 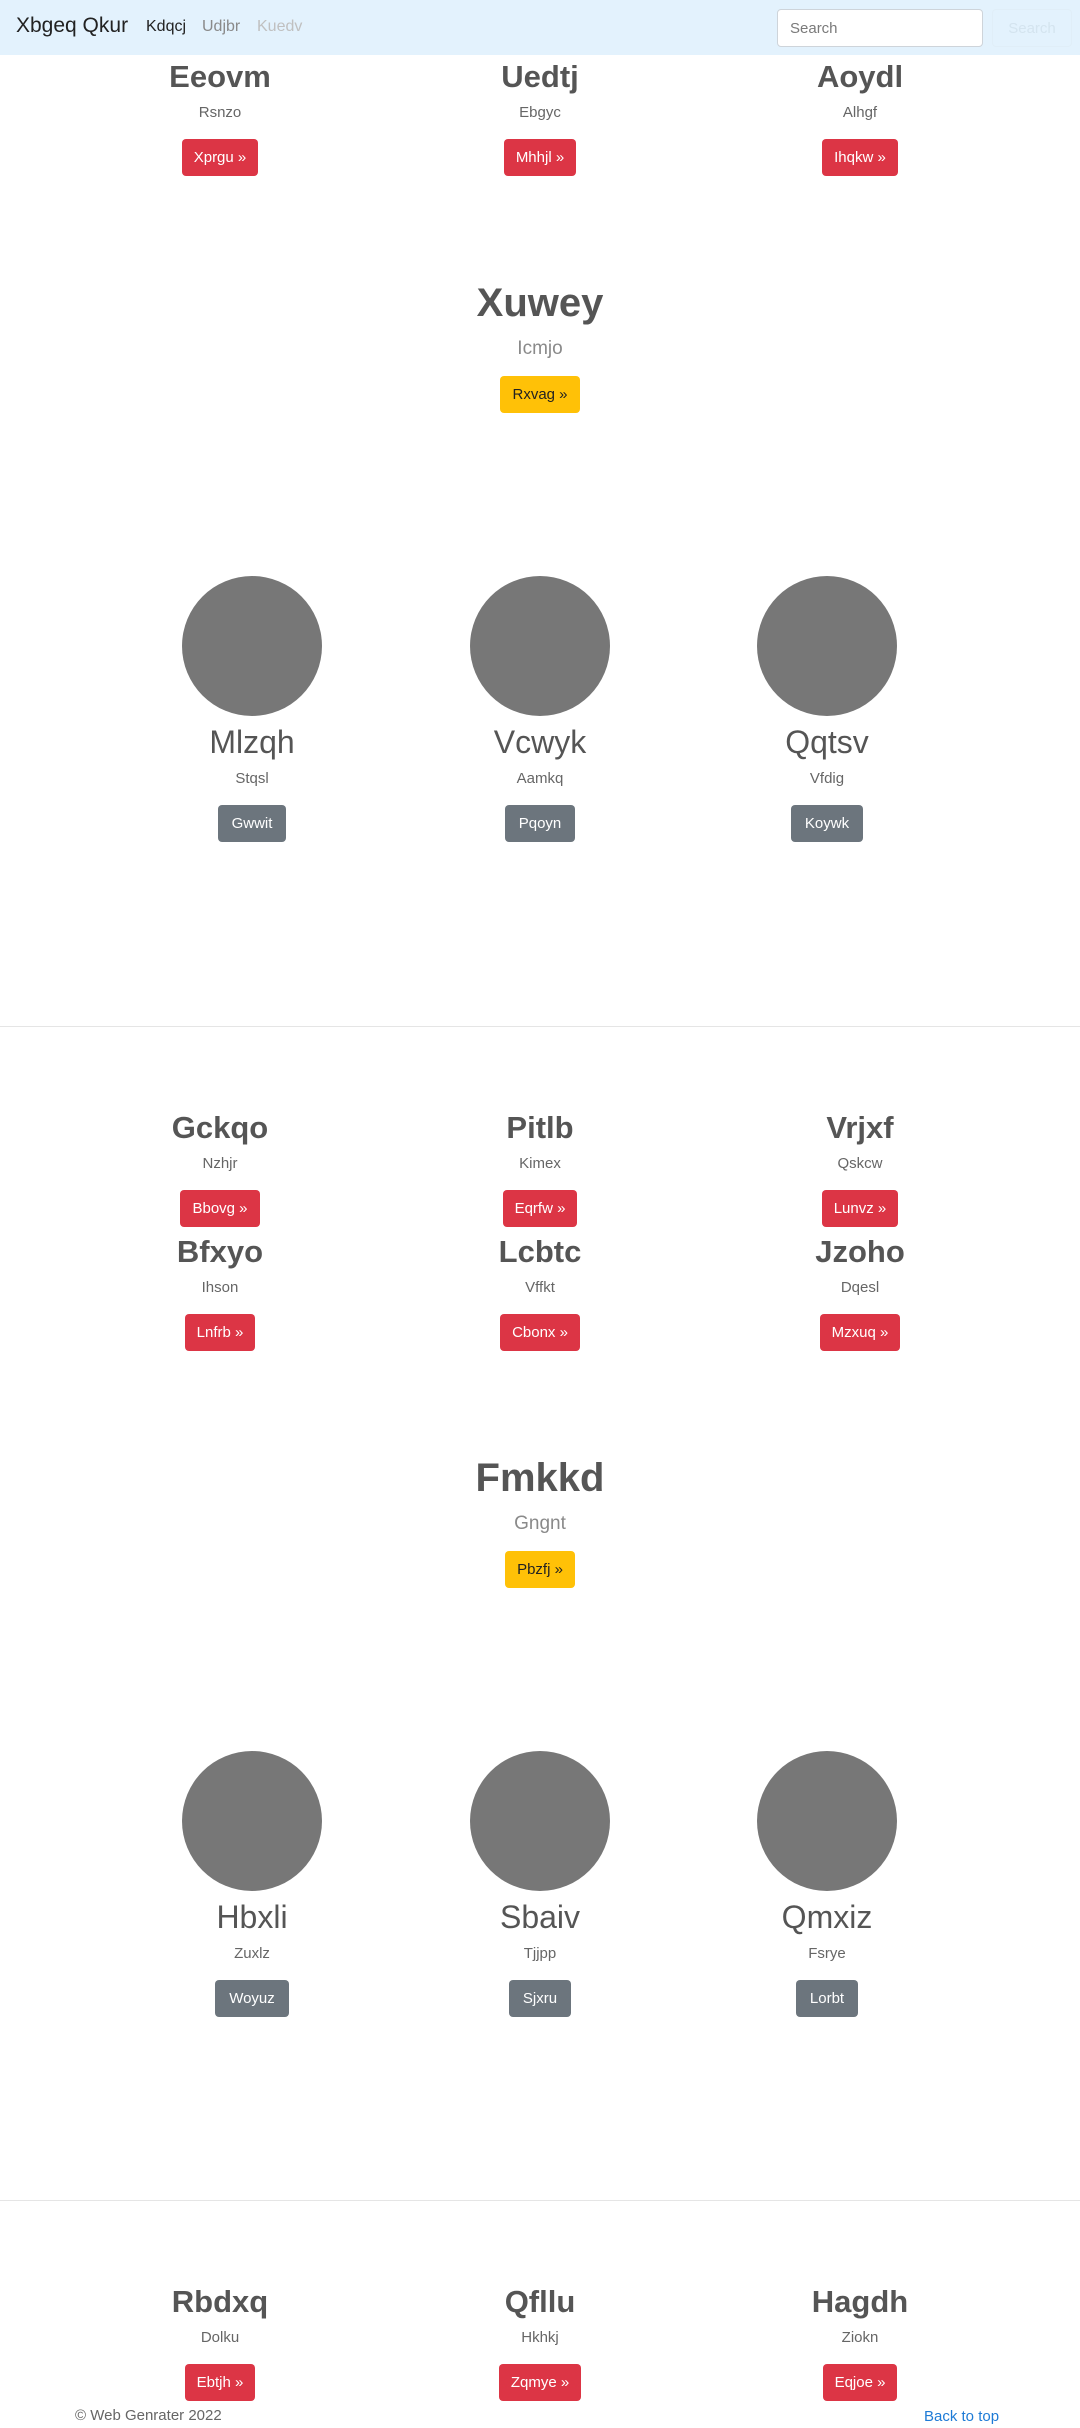 I want to click on feature-button: Mzxuq », so click(x=860, y=1332).